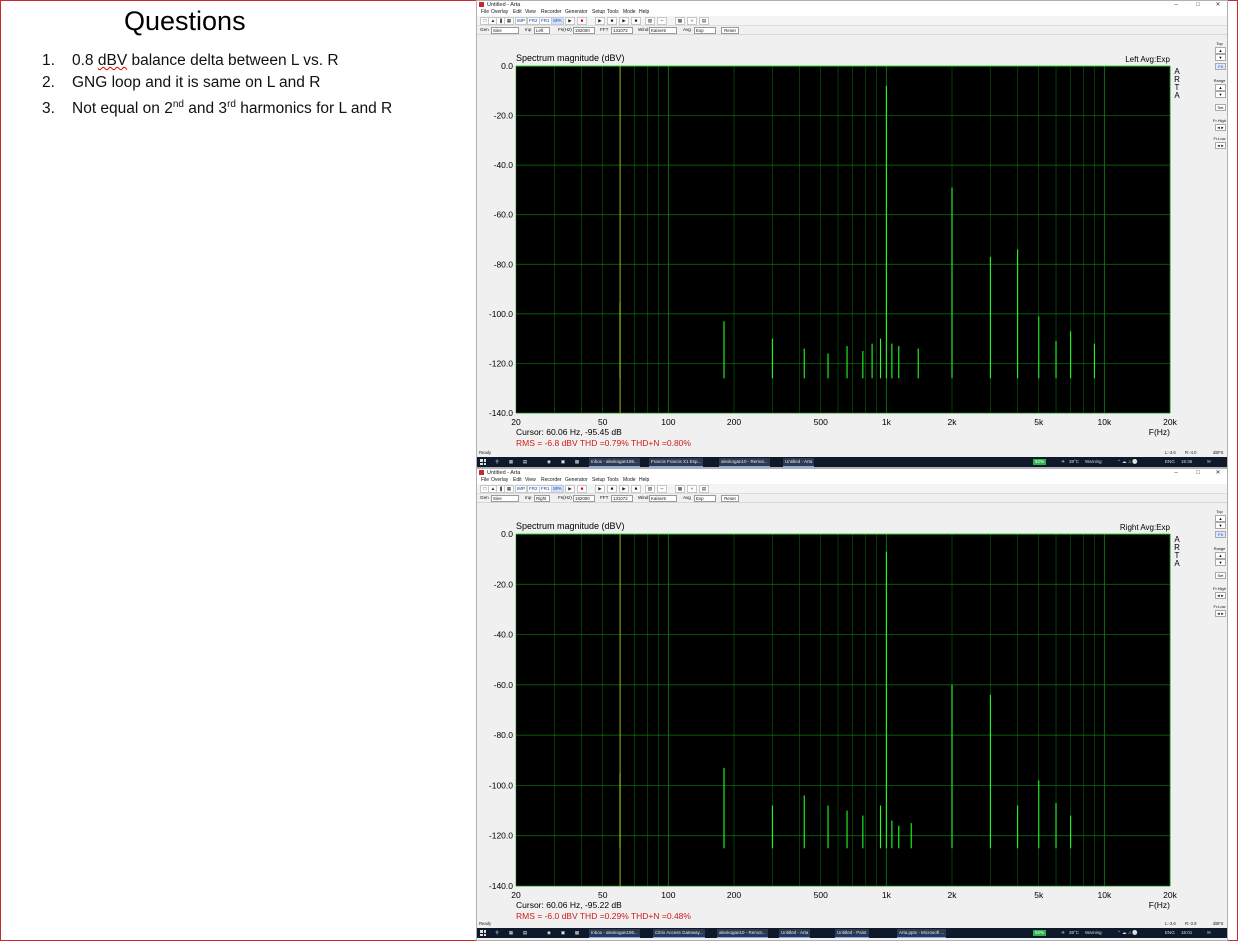 This screenshot has height=941, width=1238. Describe the element at coordinates (629, 12) in the screenshot. I see `menu-item: Mode` at that location.